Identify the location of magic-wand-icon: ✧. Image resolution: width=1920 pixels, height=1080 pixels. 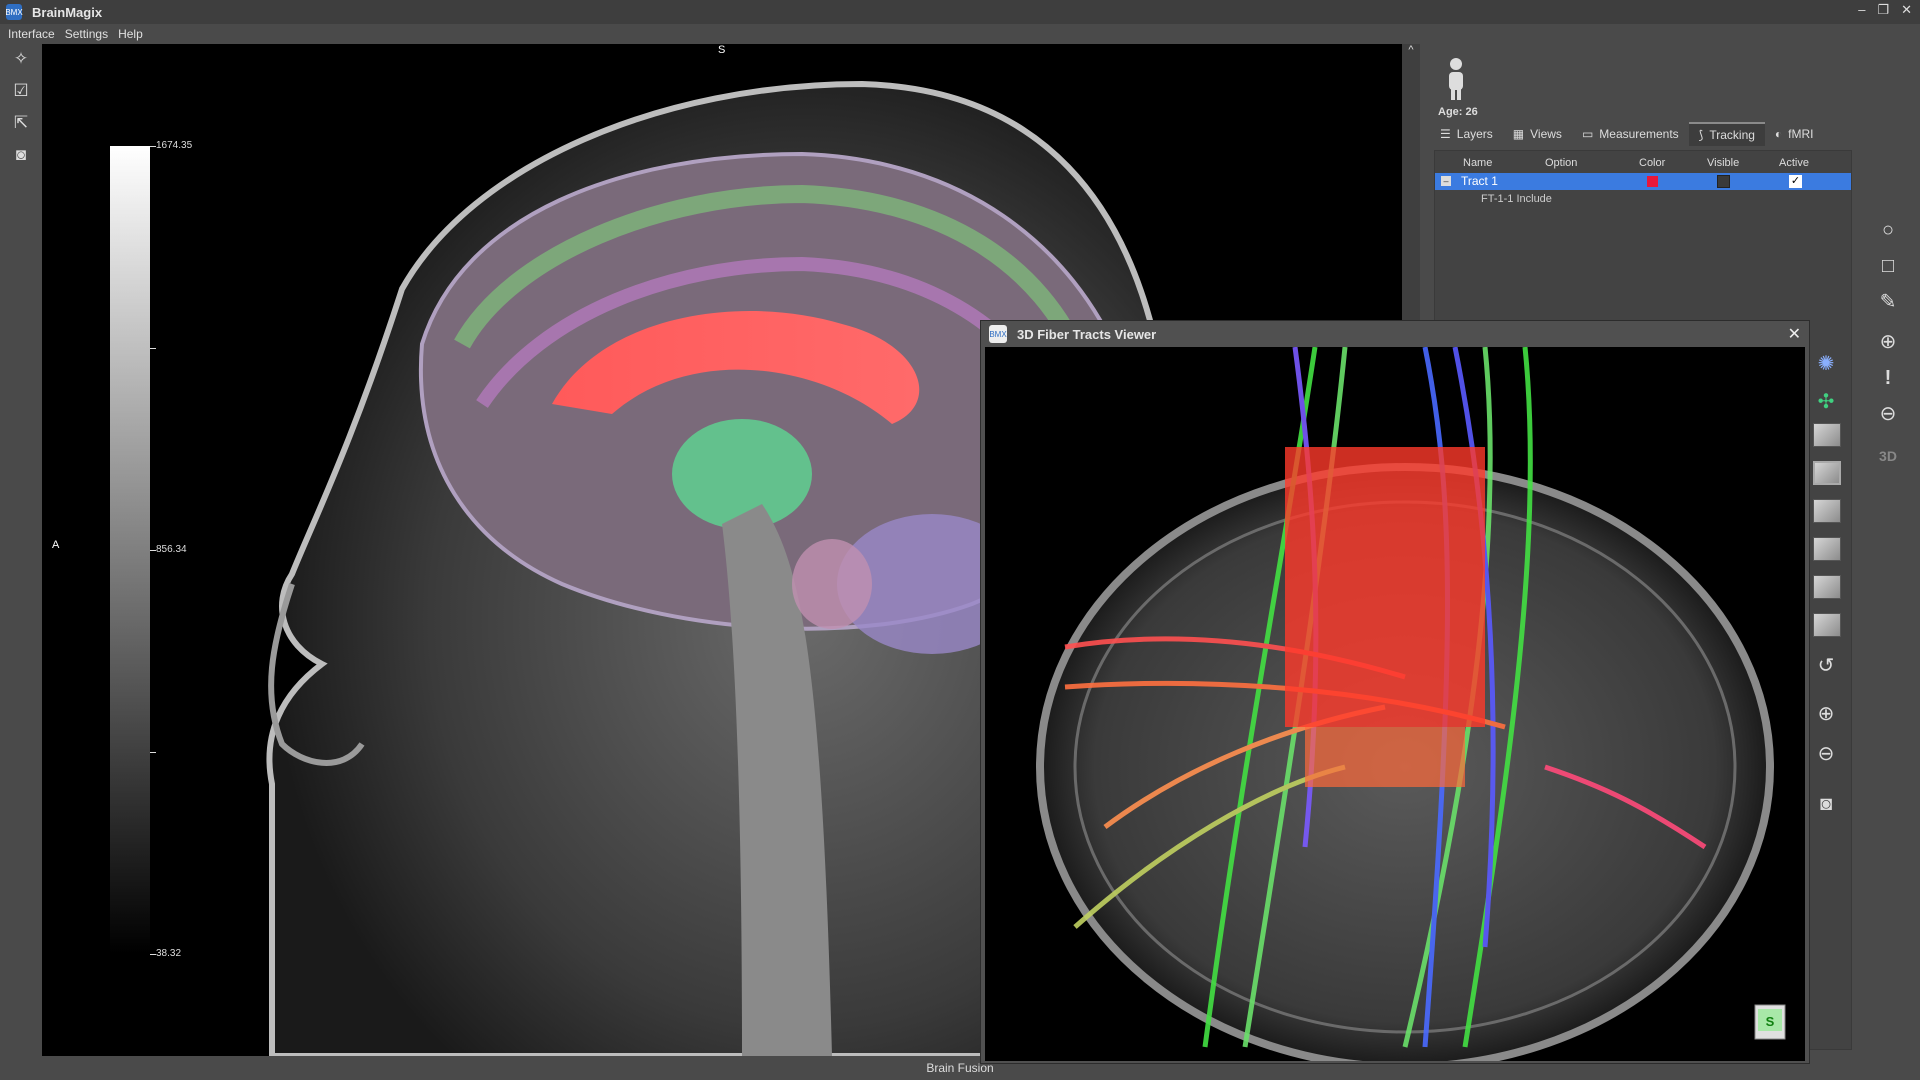
(21, 59).